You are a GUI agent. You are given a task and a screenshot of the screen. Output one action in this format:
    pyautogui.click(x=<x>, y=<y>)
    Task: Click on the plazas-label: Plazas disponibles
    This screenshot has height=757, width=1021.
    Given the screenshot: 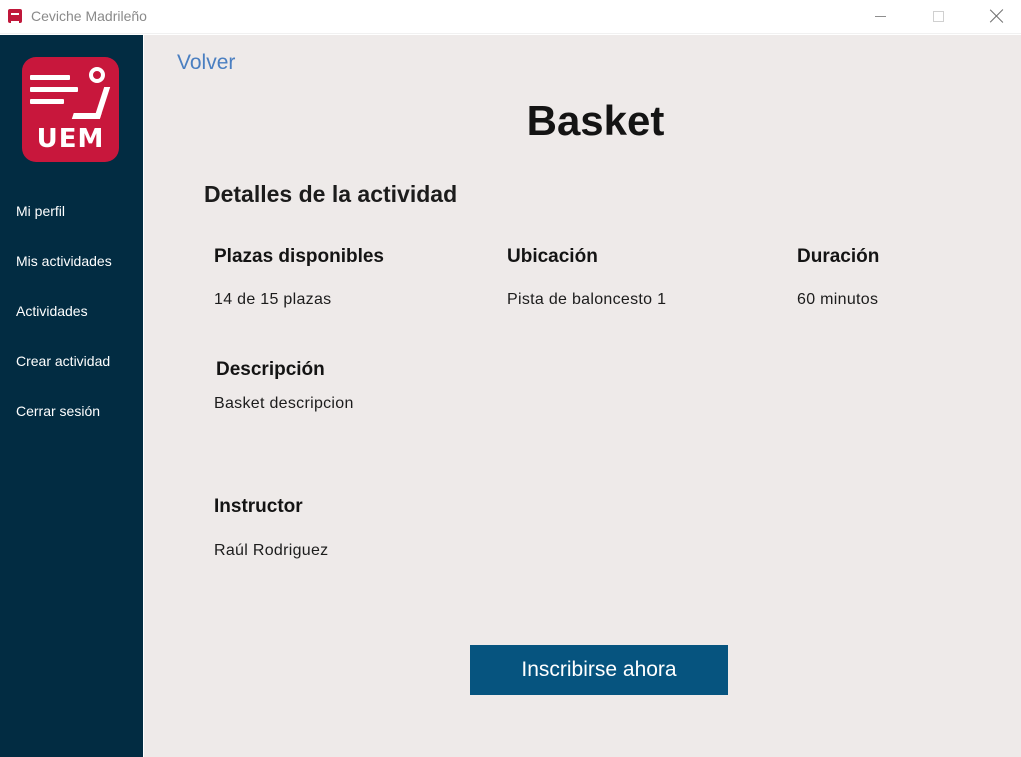 What is the action you would take?
    pyautogui.click(x=299, y=256)
    